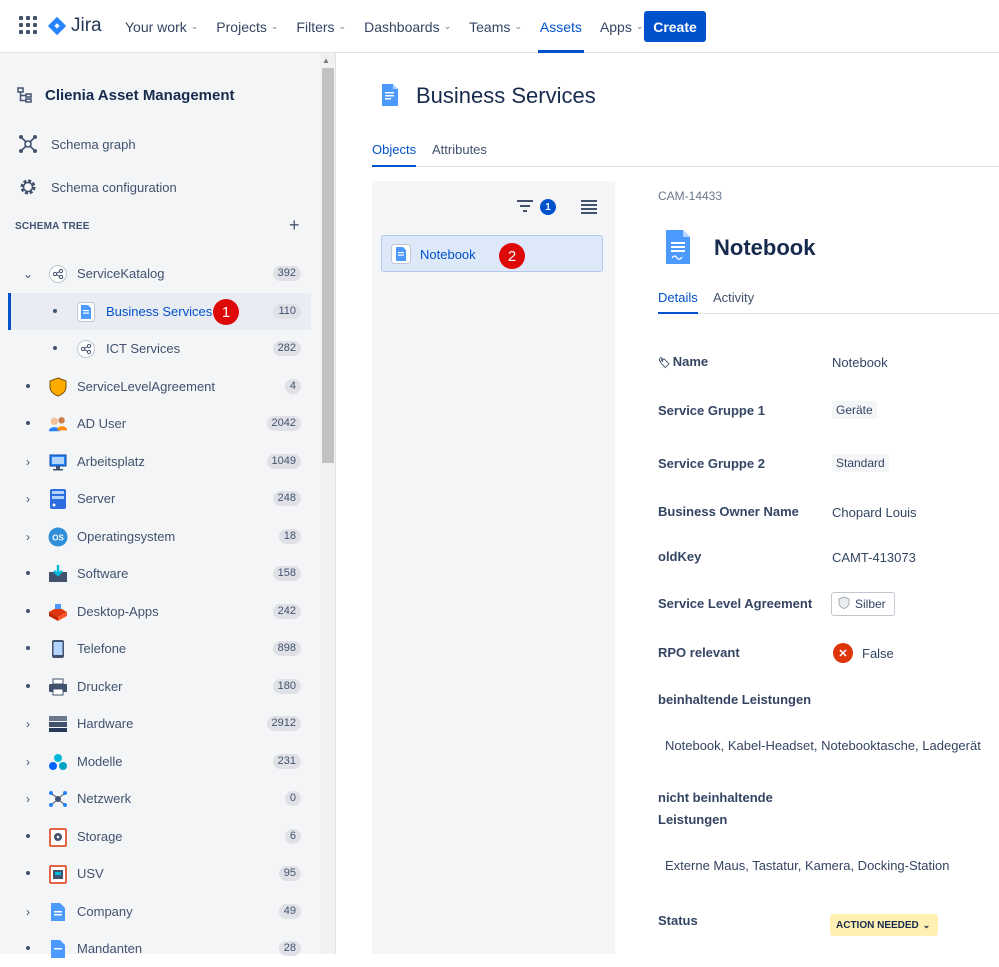 This screenshot has height=967, width=999. I want to click on schema-configuration-link: Schema configuration, so click(97, 187).